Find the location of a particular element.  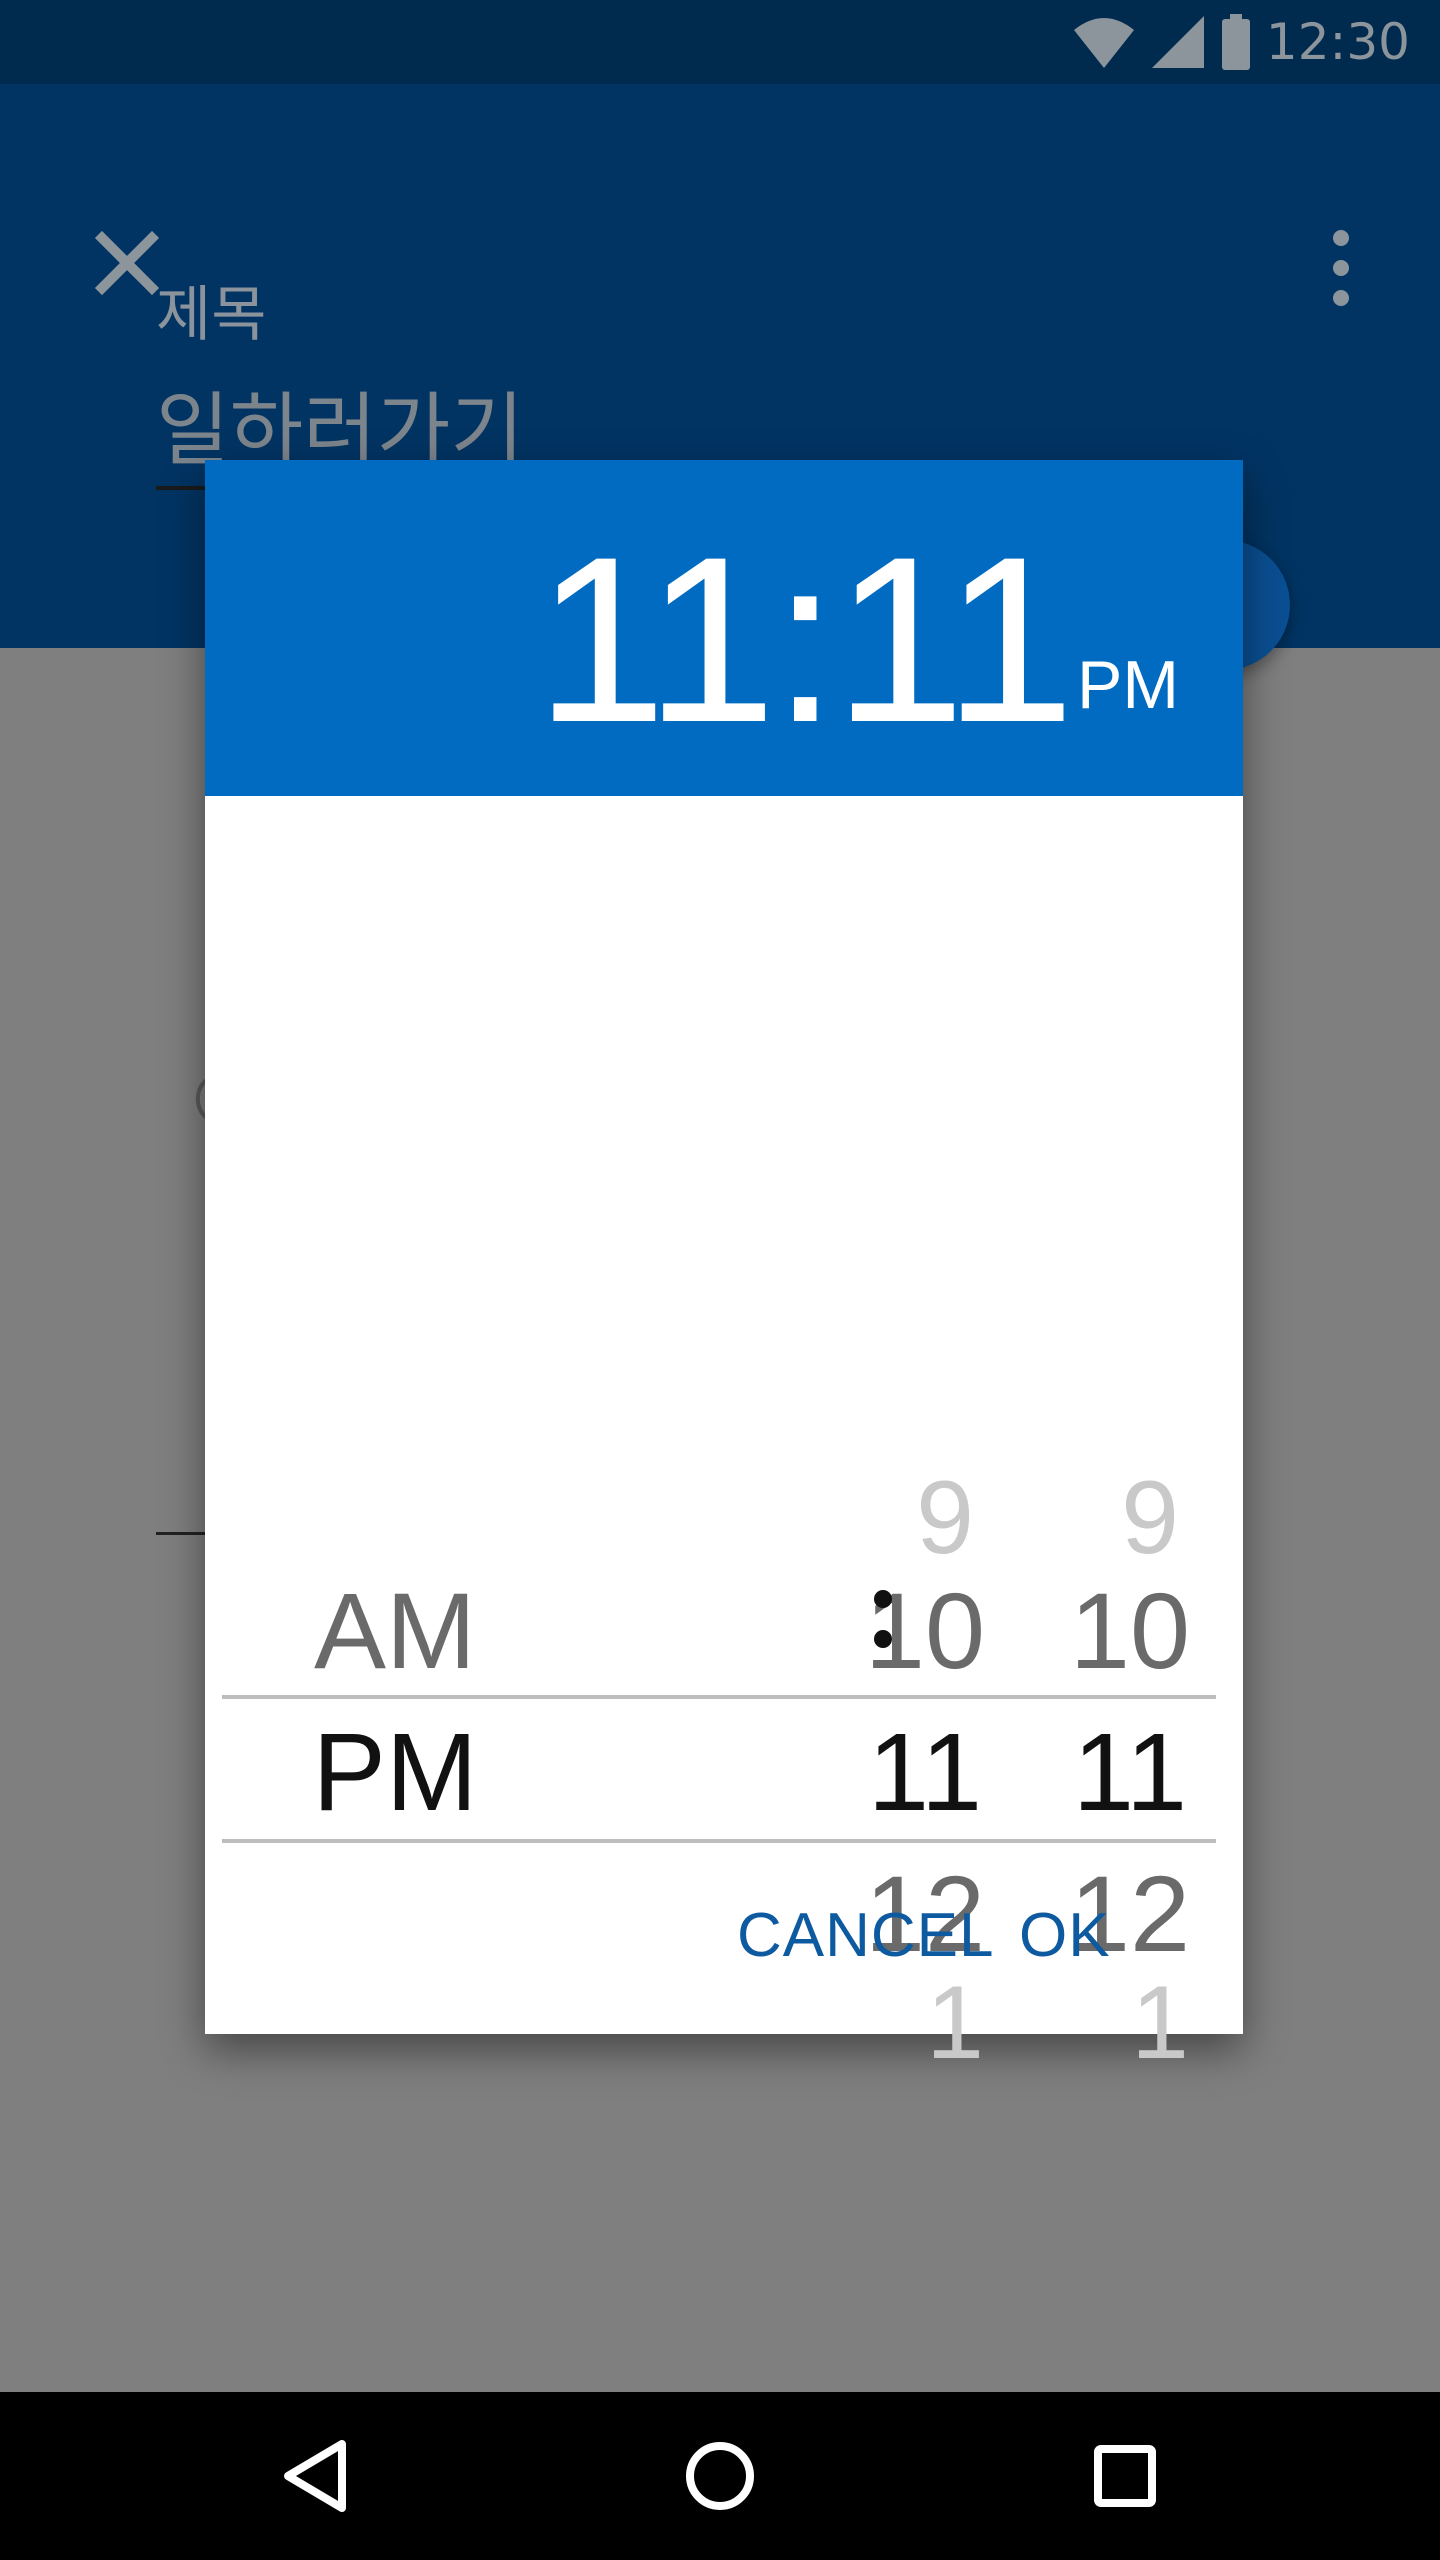

back-button is located at coordinates (316, 2476).